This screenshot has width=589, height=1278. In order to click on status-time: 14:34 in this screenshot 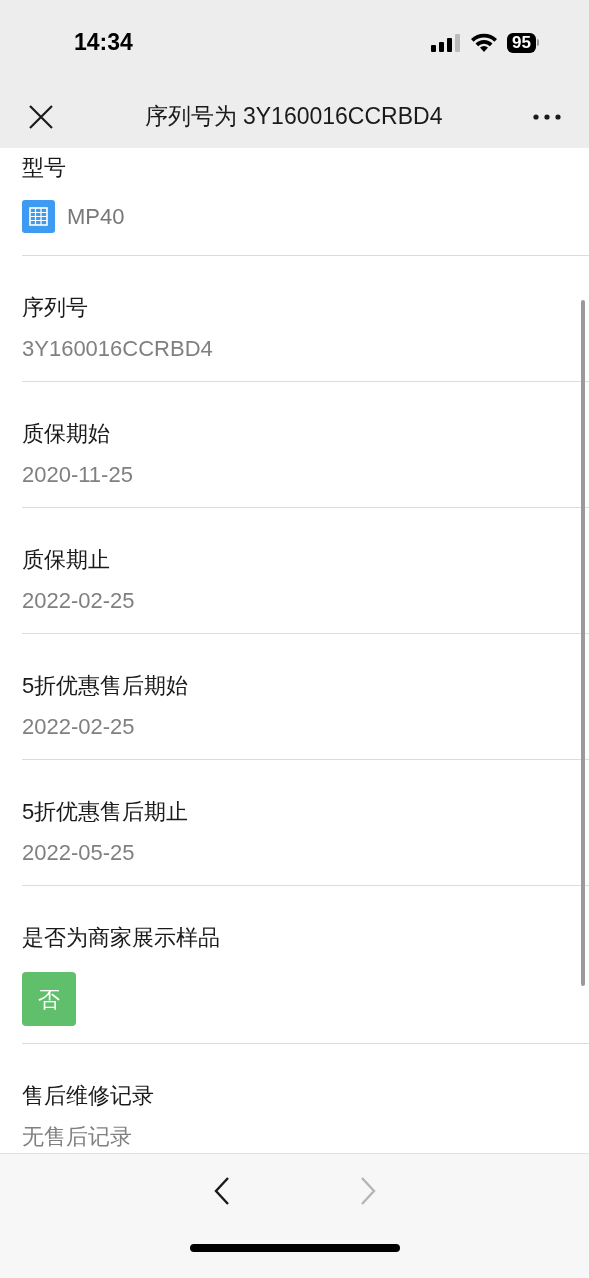, I will do `click(103, 43)`.